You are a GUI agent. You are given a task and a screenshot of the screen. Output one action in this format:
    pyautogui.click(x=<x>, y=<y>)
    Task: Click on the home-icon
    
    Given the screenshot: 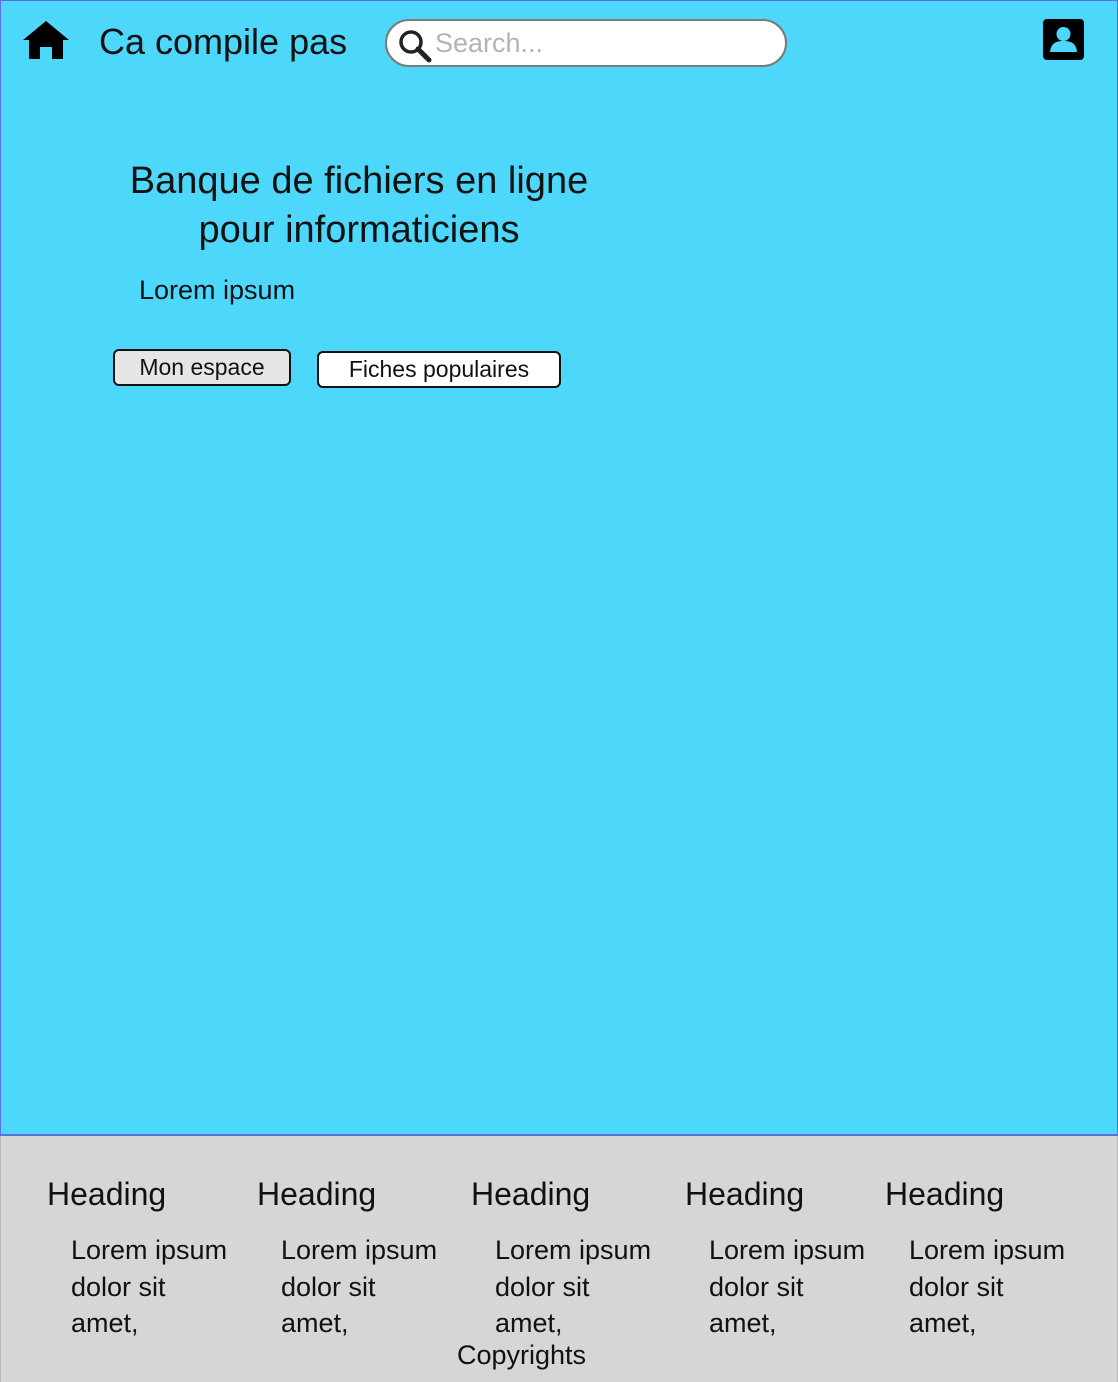 What is the action you would take?
    pyautogui.click(x=46, y=40)
    